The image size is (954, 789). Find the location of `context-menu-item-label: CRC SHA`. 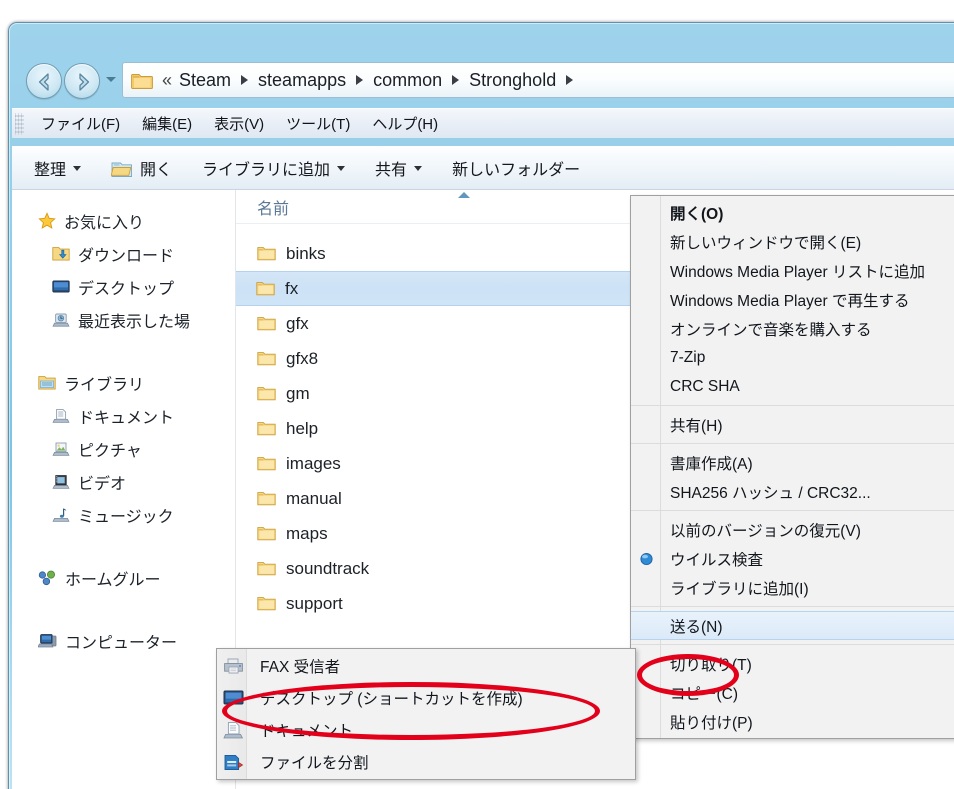

context-menu-item-label: CRC SHA is located at coordinates (705, 386).